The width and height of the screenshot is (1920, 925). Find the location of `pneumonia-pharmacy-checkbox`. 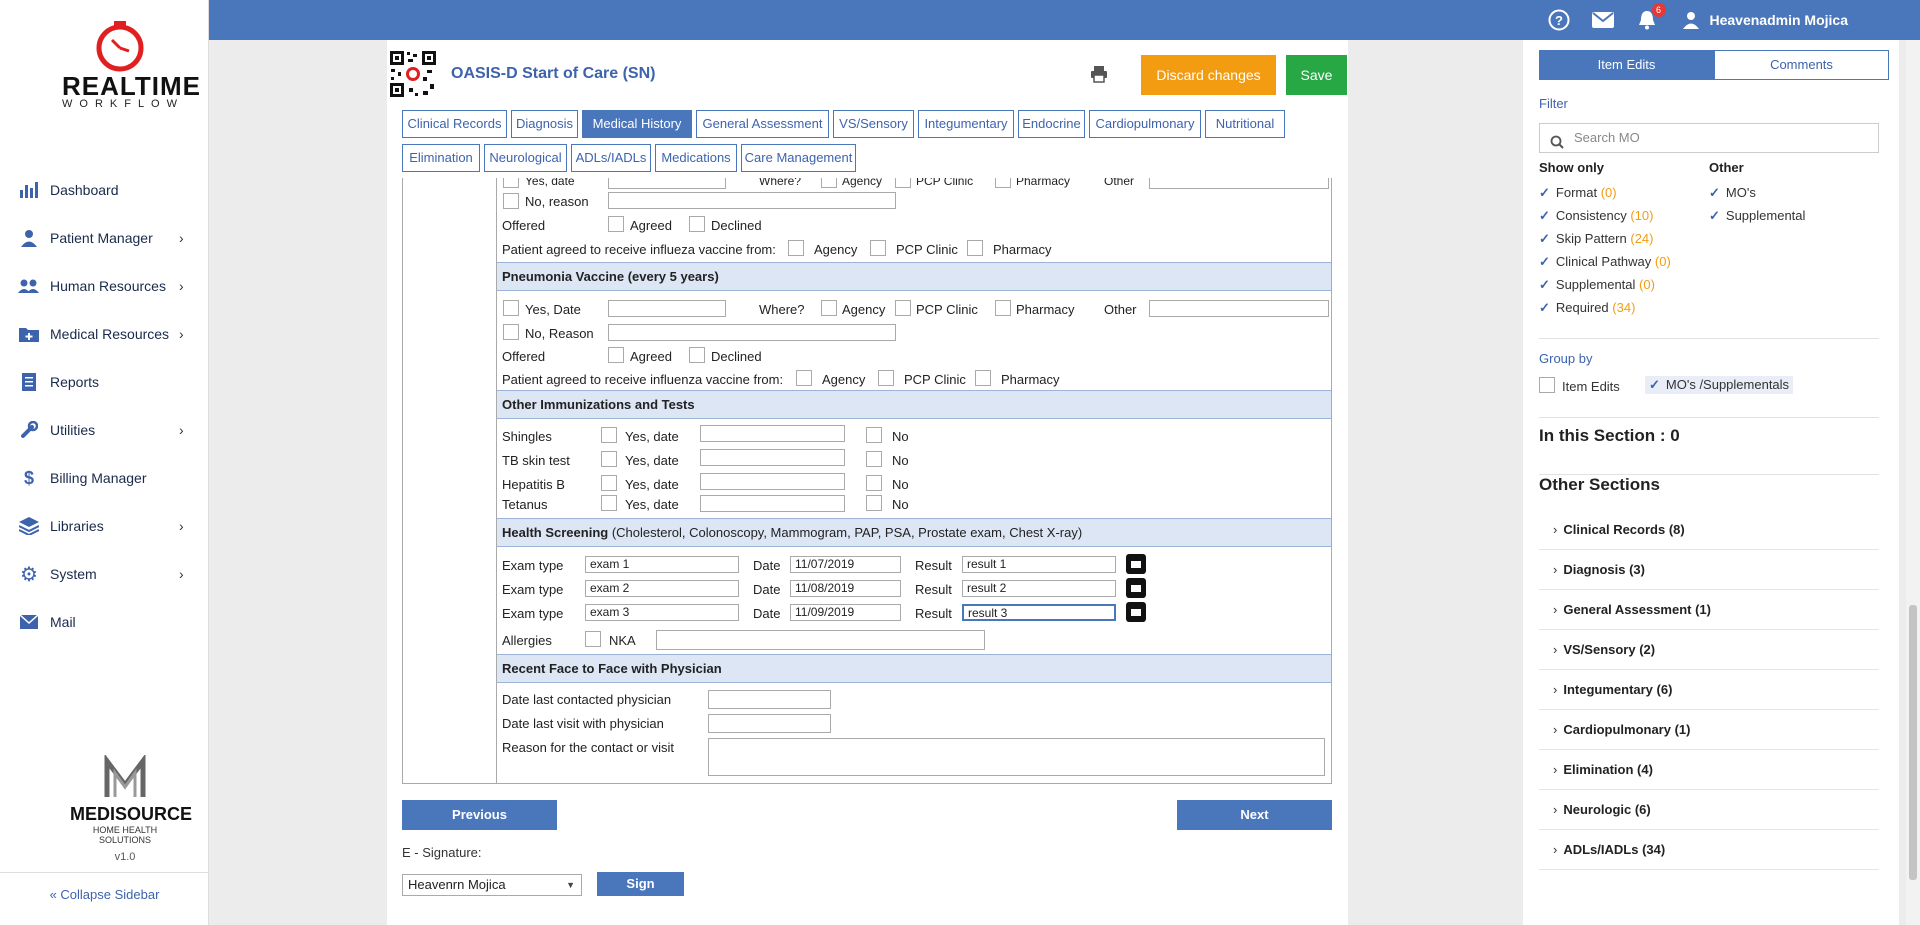

pneumonia-pharmacy-checkbox is located at coordinates (1003, 308).